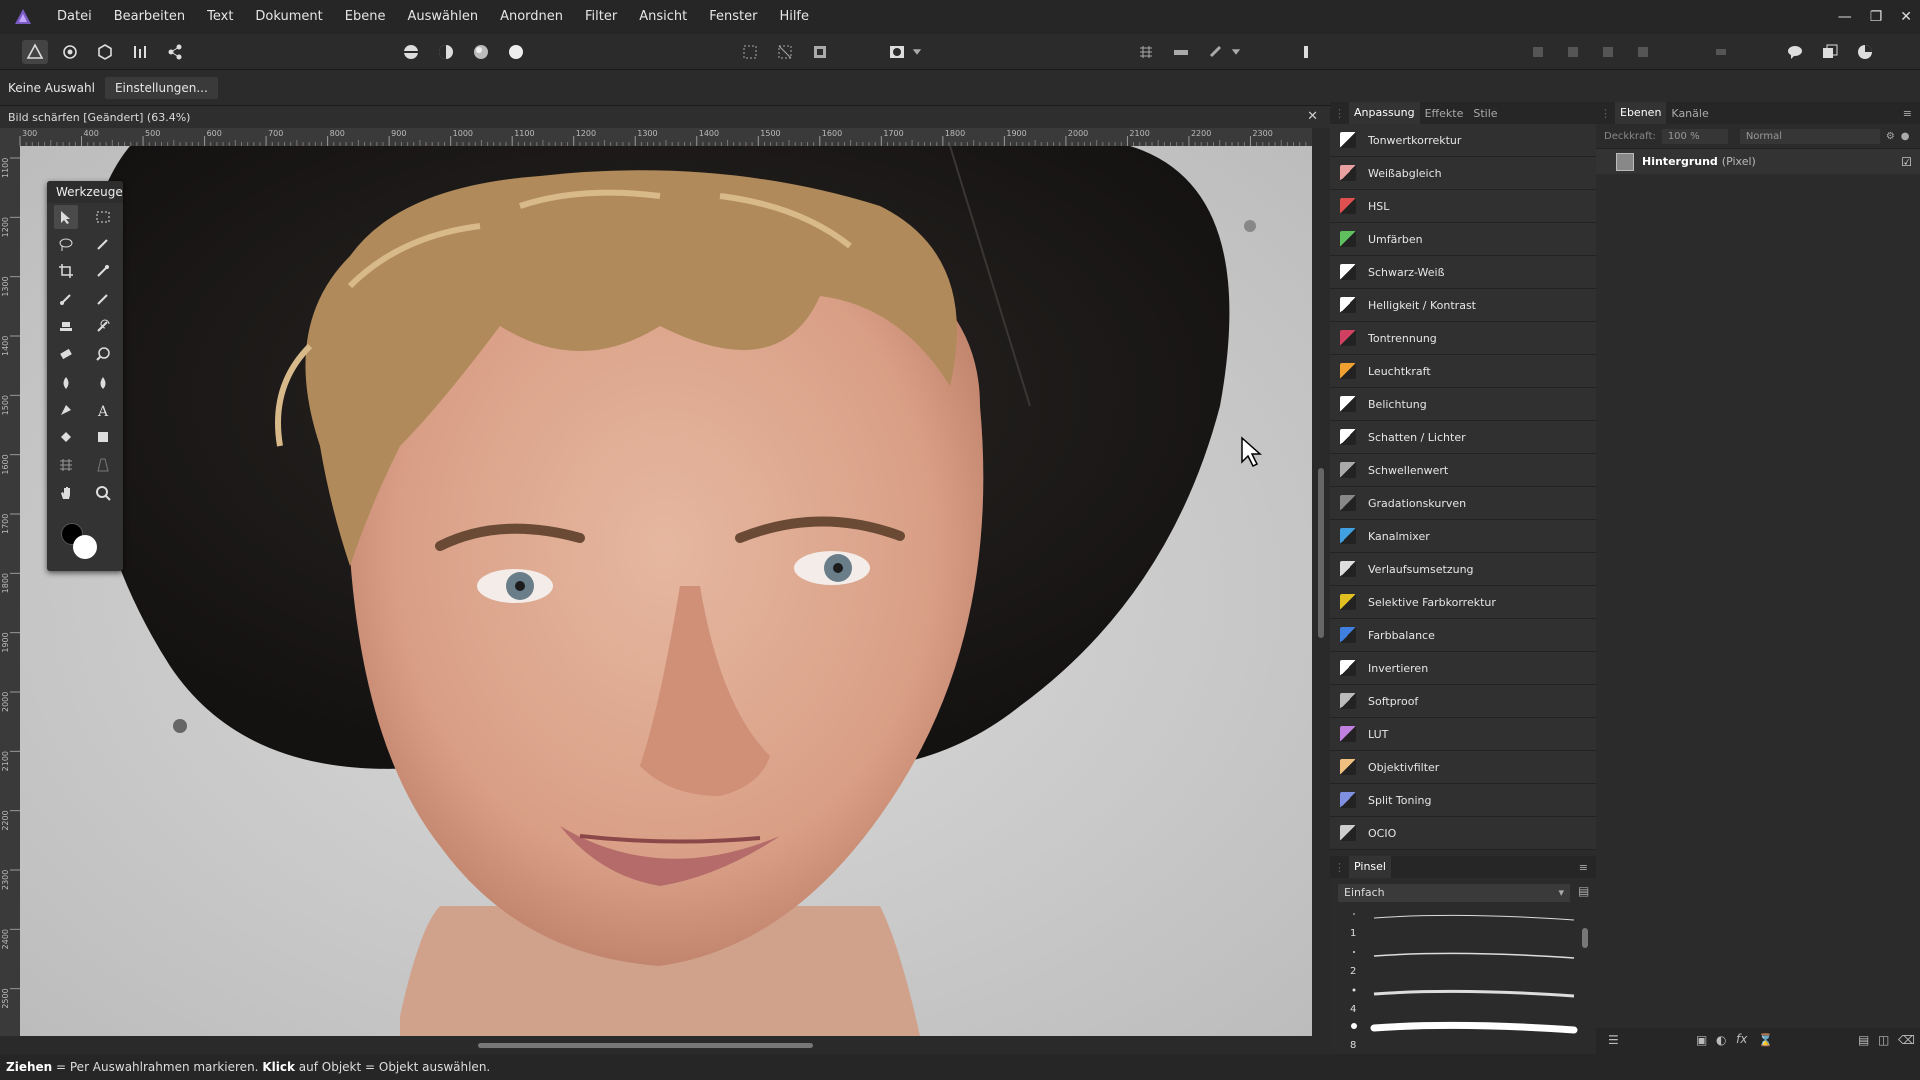 Image resolution: width=1920 pixels, height=1080 pixels. I want to click on gear-icon: ⚙, so click(1890, 136).